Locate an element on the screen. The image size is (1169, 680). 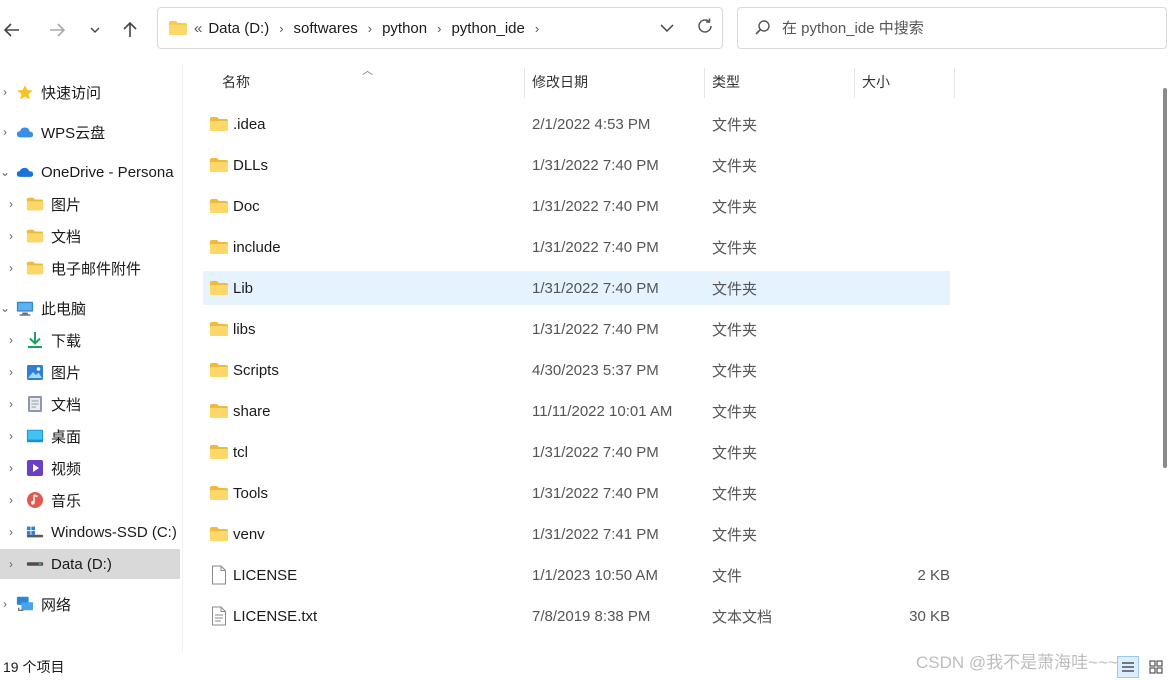
sidebar-item-label: 文档 is located at coordinates (66, 405).